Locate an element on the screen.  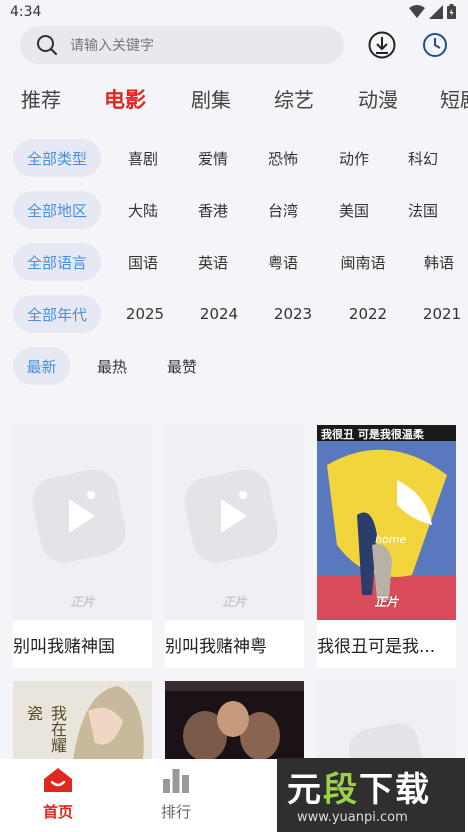
download-icon is located at coordinates (382, 45).